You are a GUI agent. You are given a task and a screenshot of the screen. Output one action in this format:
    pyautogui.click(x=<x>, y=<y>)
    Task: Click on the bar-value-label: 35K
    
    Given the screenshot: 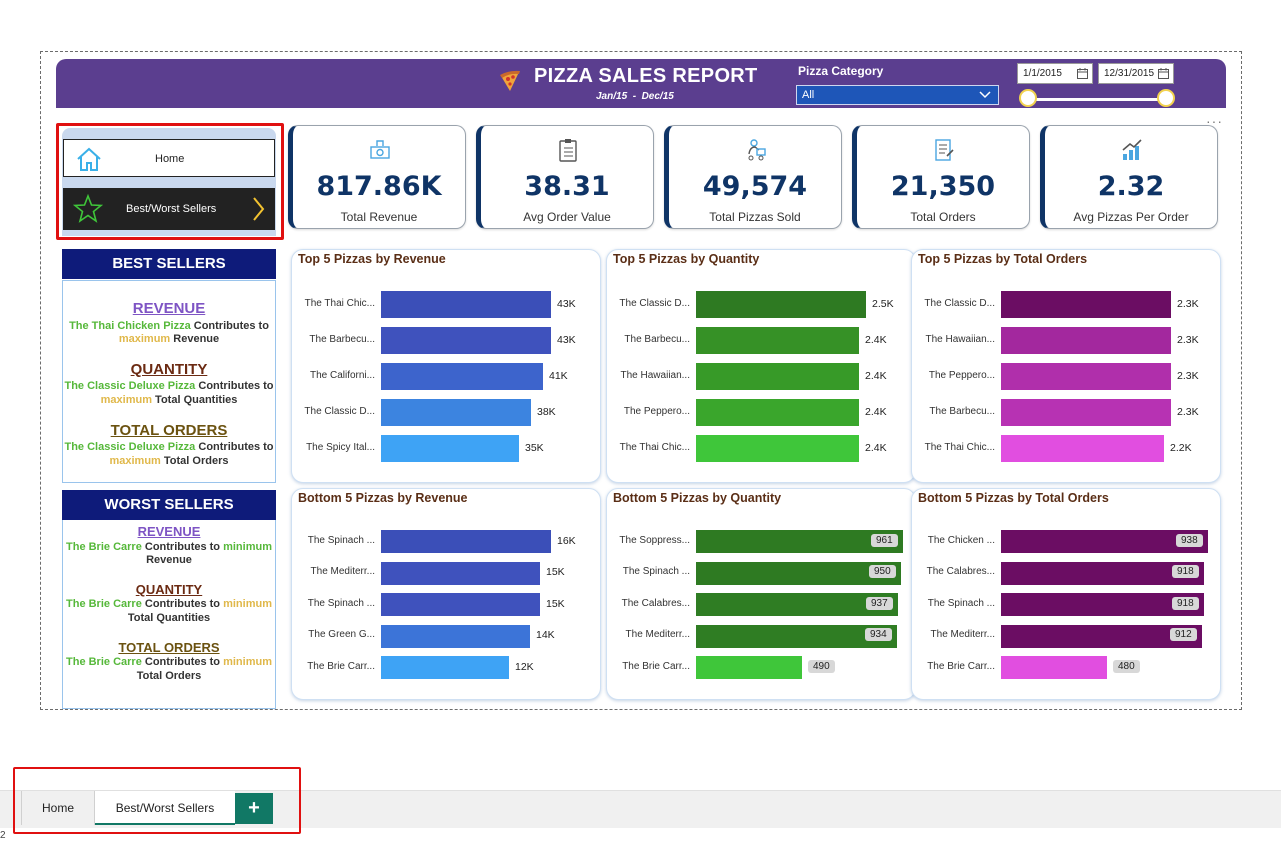 What is the action you would take?
    pyautogui.click(x=534, y=447)
    